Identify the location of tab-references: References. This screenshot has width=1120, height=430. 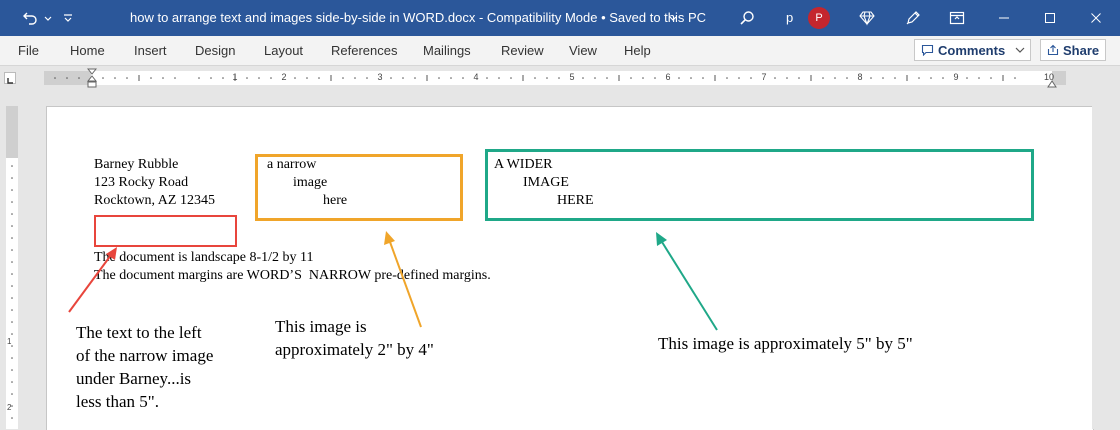
(364, 50).